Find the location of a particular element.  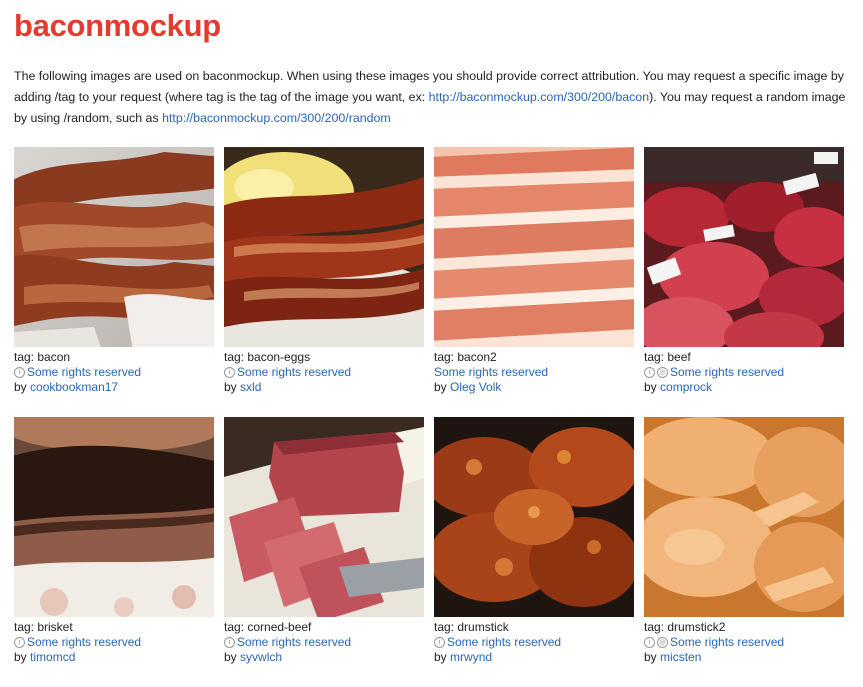

beef-photo is located at coordinates (744, 247).